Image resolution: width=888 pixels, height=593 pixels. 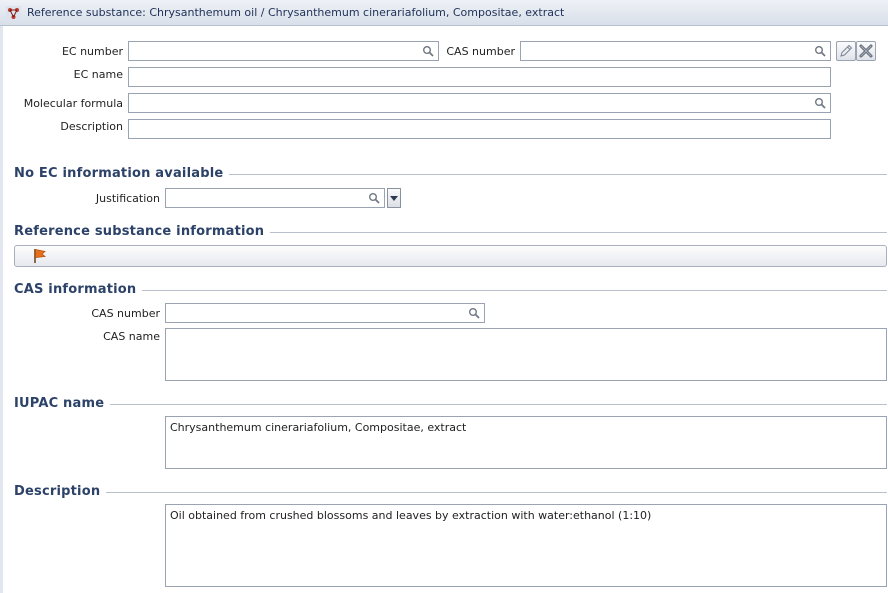 What do you see at coordinates (479, 129) in the screenshot?
I see `description-input` at bounding box center [479, 129].